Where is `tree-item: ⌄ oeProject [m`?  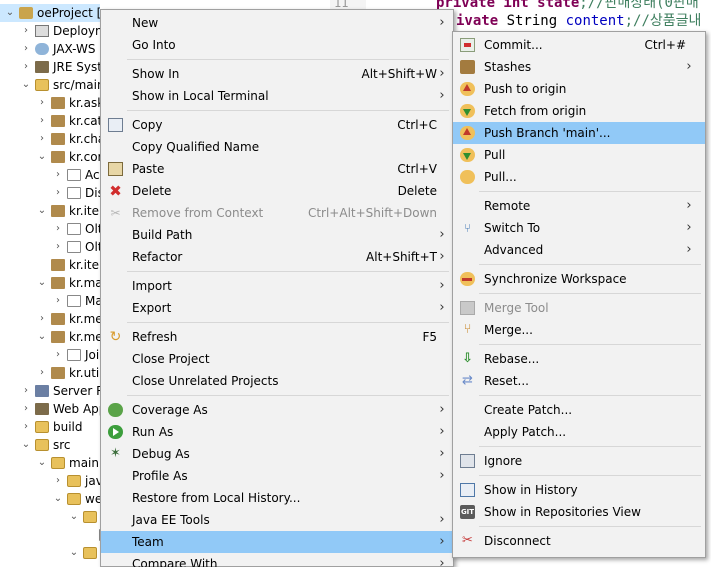 tree-item: ⌄ oeProject [m is located at coordinates (50, 13).